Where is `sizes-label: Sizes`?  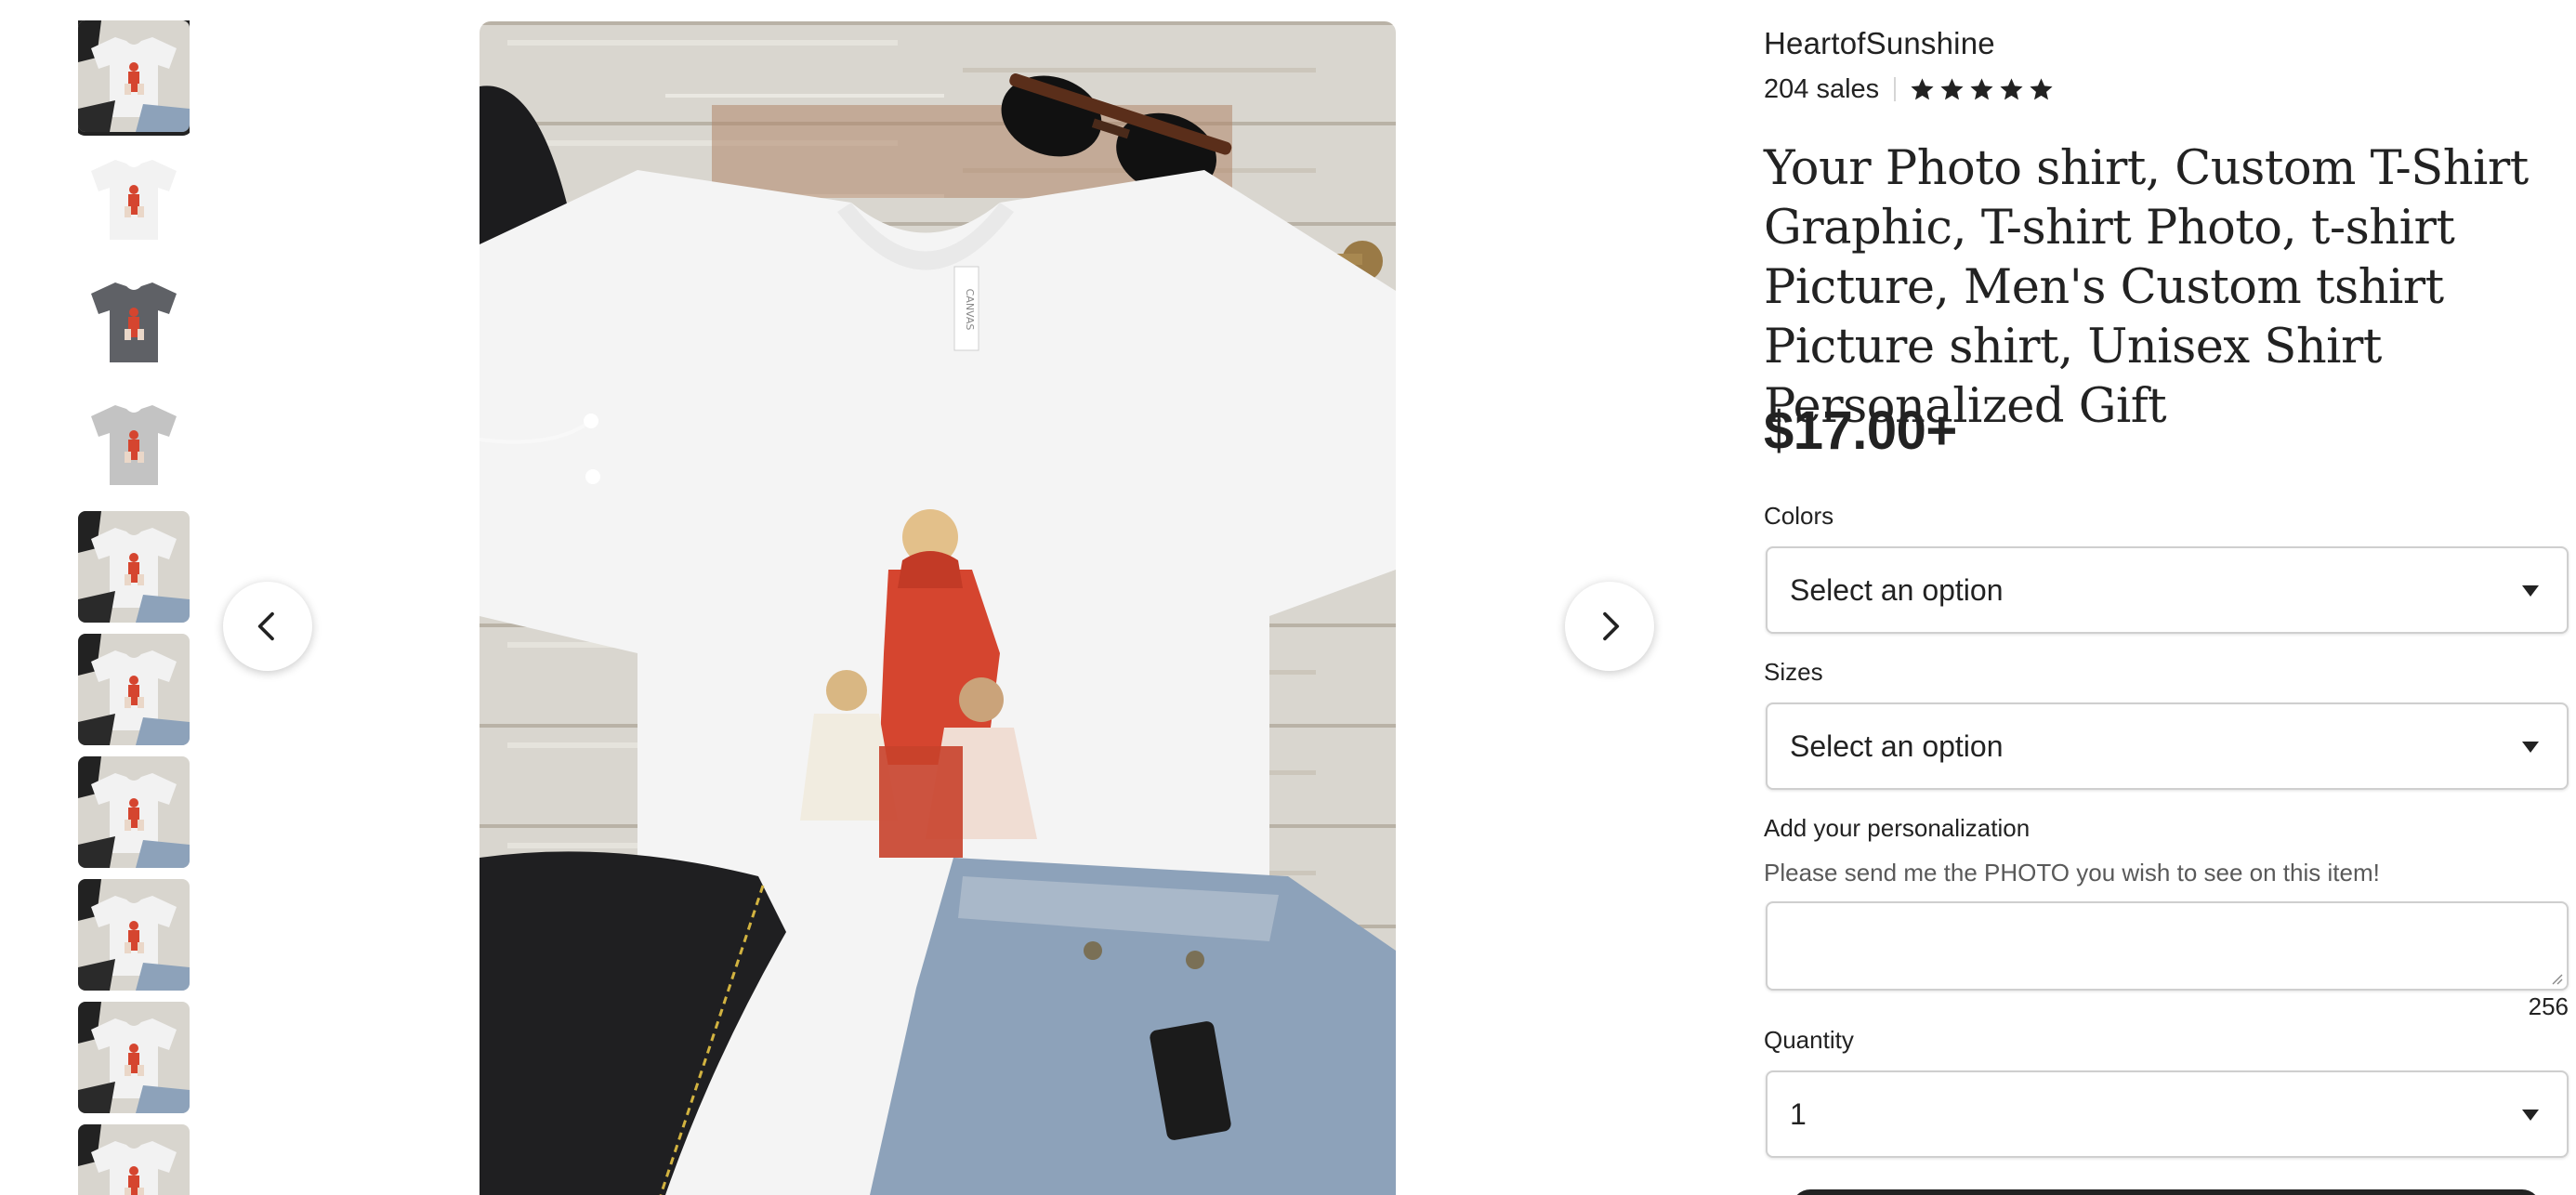 sizes-label: Sizes is located at coordinates (1793, 672).